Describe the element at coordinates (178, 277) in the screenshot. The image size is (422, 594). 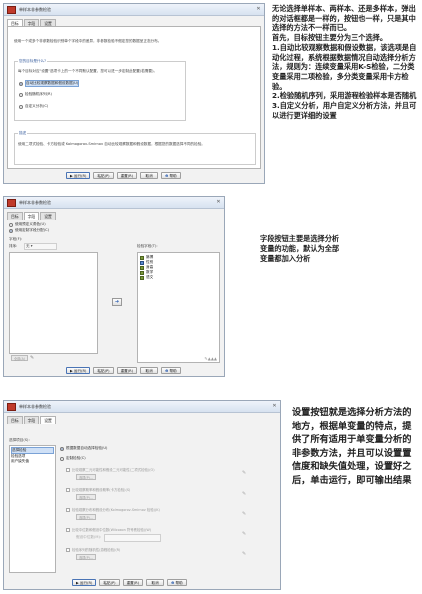
I see `test-field-item: 语文` at that location.